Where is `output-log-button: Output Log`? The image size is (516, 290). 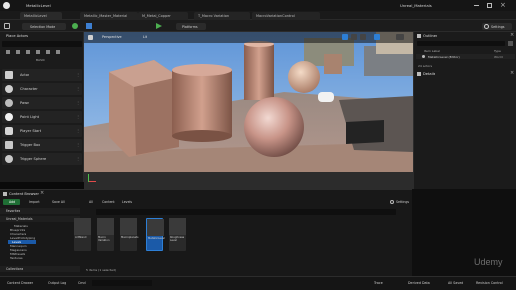
output-log-button: Output Log is located at coordinates (61, 283).